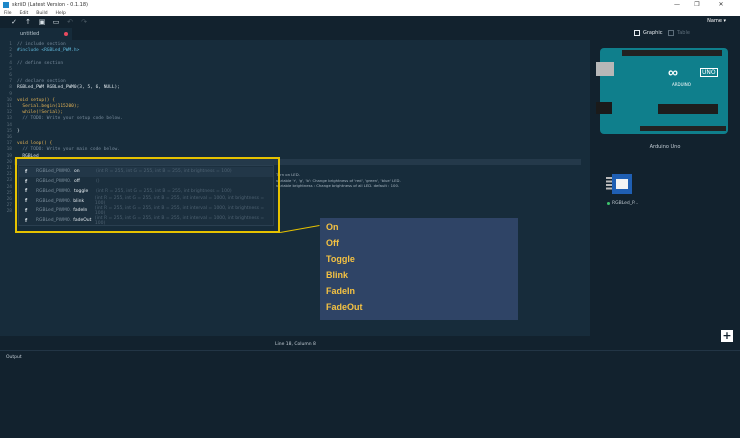 The width and height of the screenshot is (740, 438). Describe the element at coordinates (10, 82) in the screenshot. I see `line-number: 7` at that location.